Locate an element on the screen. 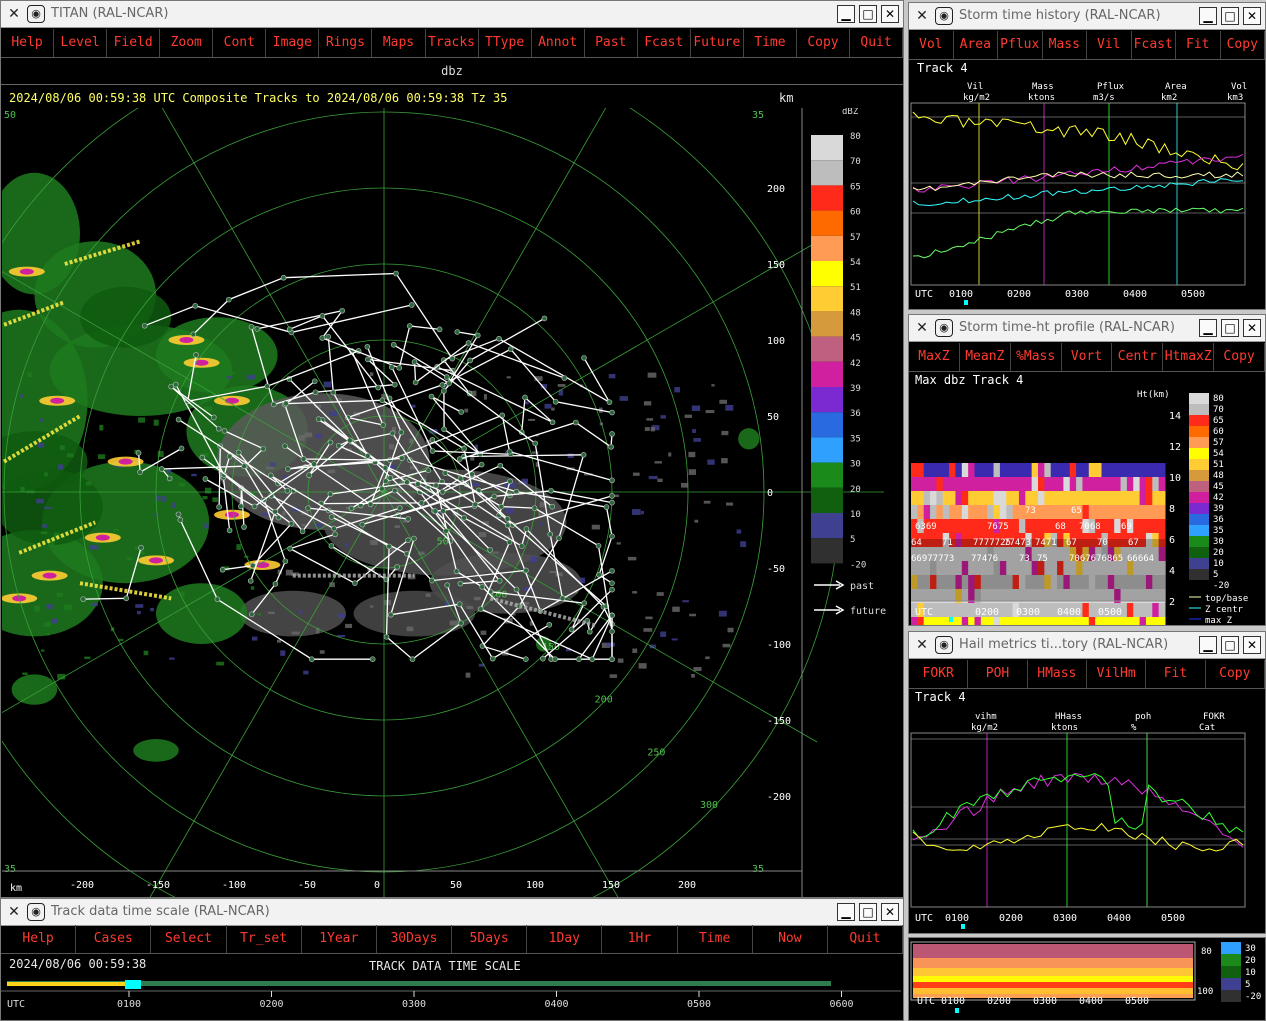 The height and width of the screenshot is (1021, 1266). time-scale-menu-time: Time is located at coordinates (715, 939).